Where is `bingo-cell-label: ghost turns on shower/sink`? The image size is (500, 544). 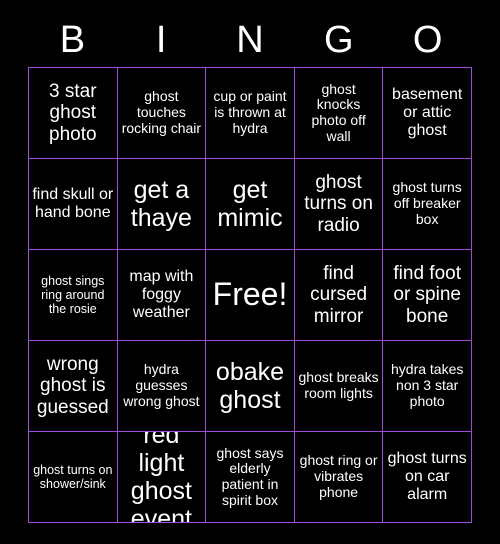
bingo-cell-label: ghost turns on shower/sink is located at coordinates (73, 477).